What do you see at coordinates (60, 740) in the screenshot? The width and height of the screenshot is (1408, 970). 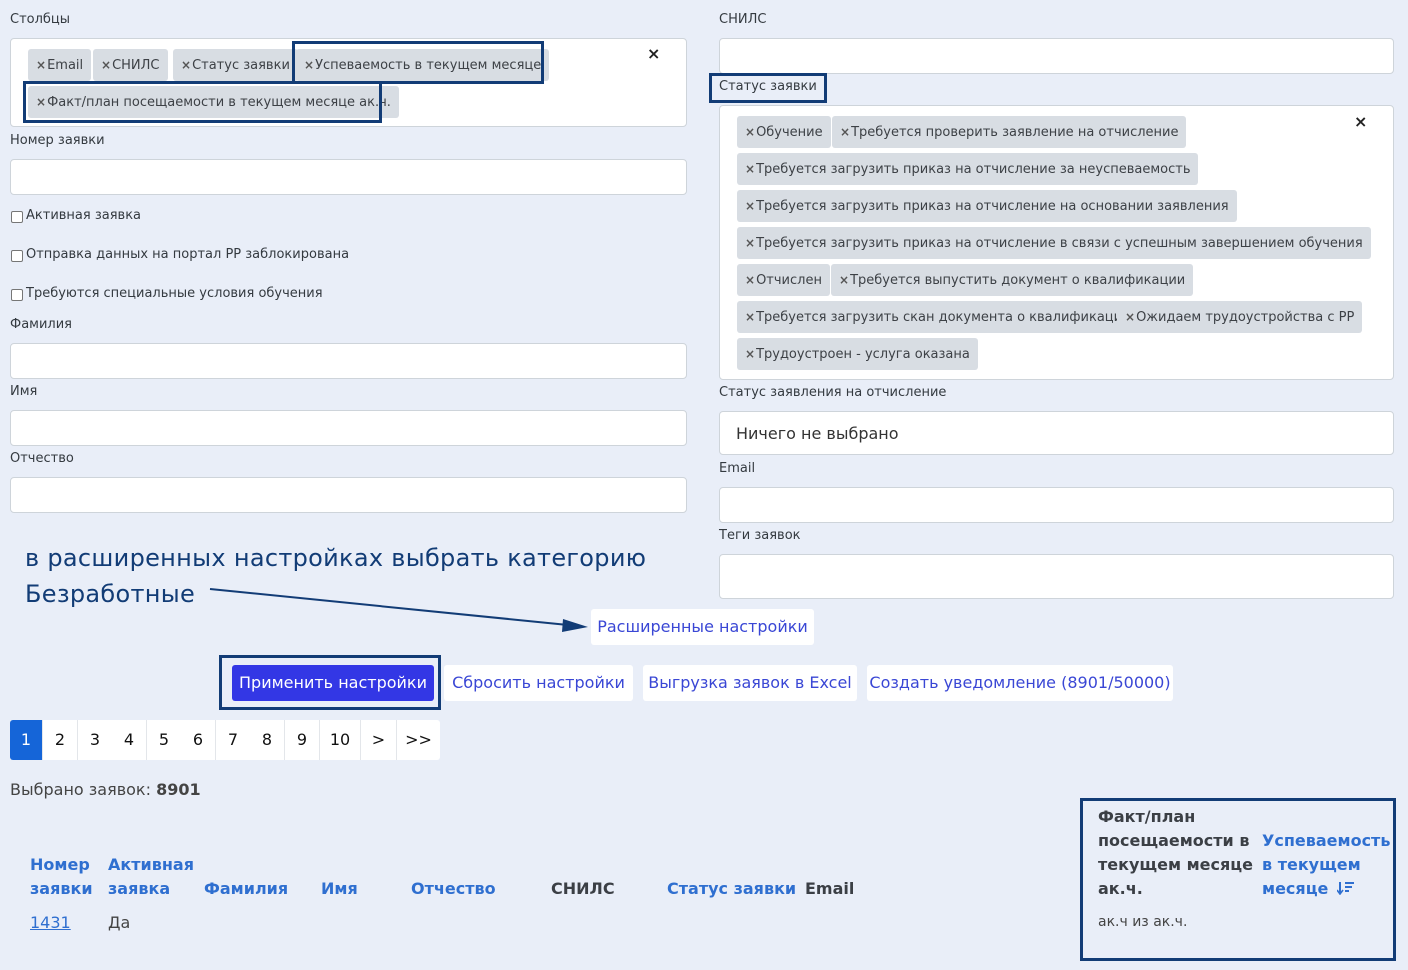 I see `page-2: 2` at bounding box center [60, 740].